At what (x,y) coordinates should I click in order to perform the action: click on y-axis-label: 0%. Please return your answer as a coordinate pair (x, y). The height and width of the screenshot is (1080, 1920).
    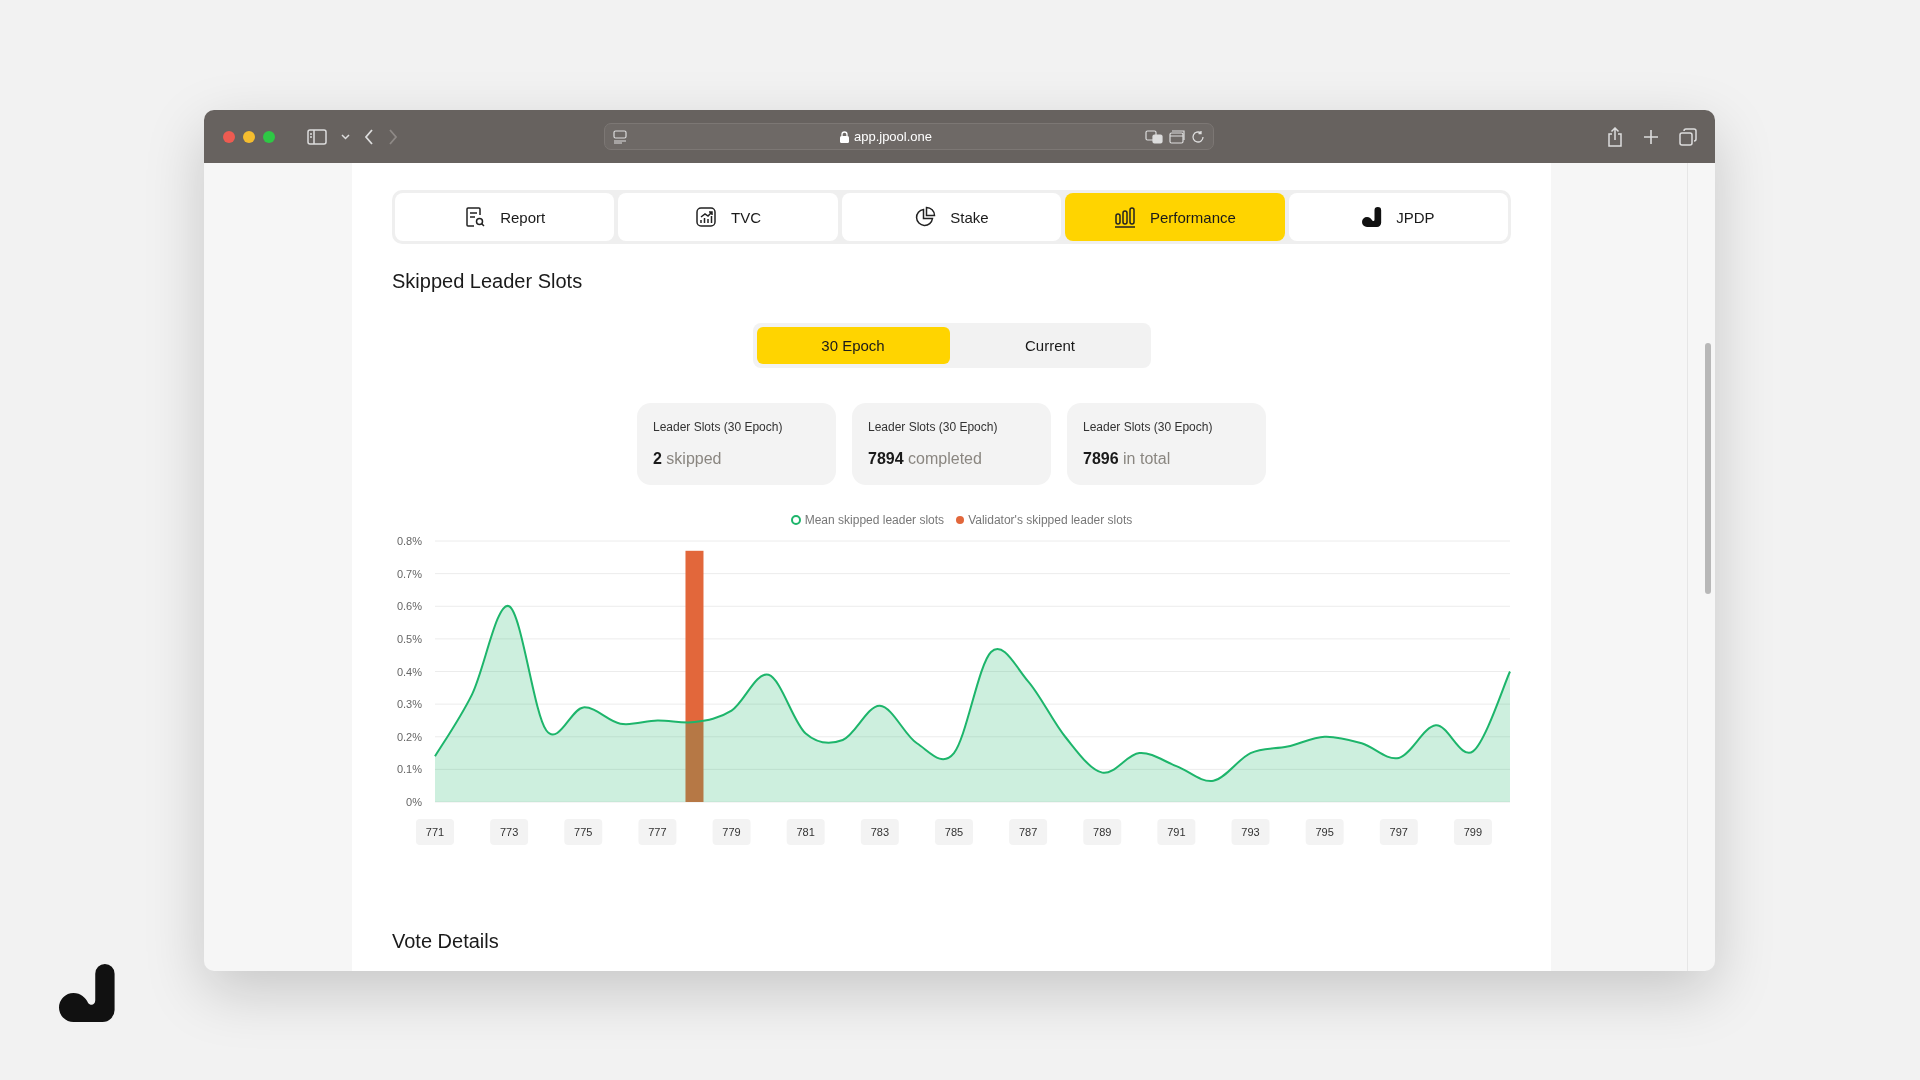
    Looking at the image, I should click on (414, 802).